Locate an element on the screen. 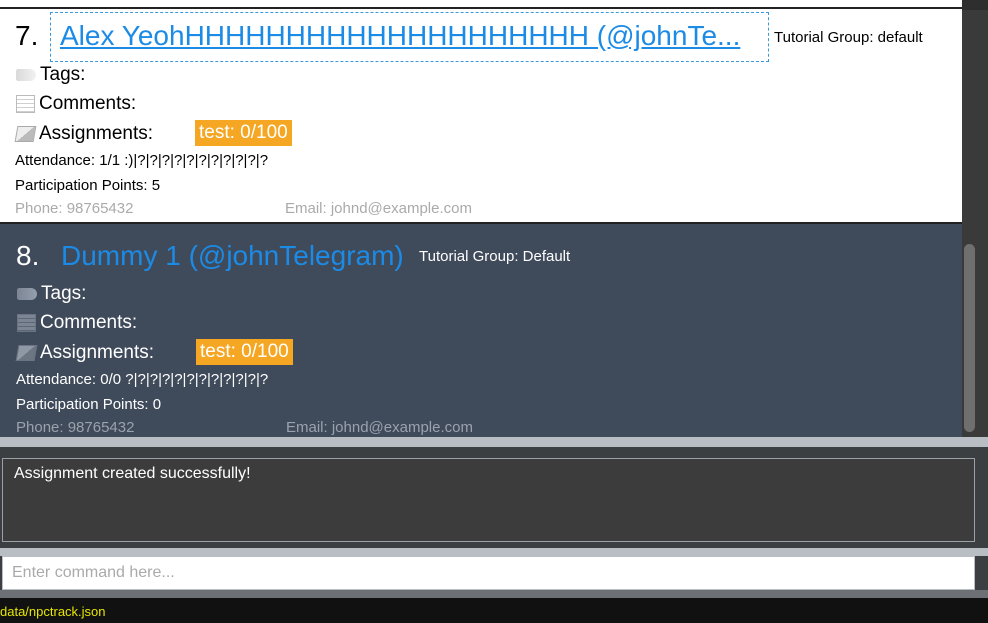  command-box is located at coordinates (488, 573).